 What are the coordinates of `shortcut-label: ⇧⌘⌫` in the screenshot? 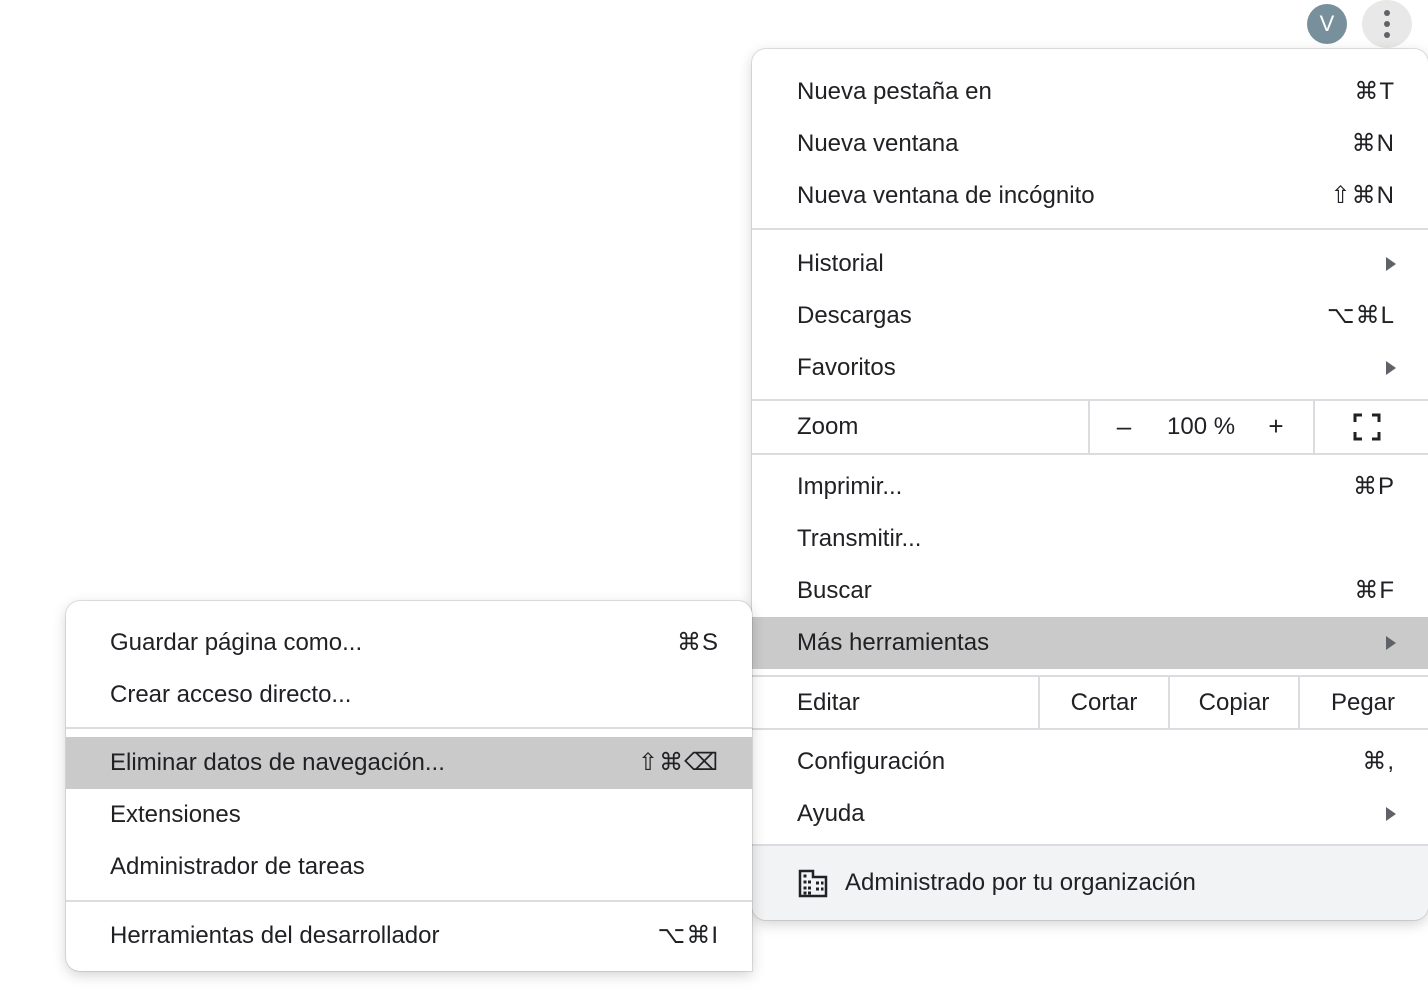 It's located at (678, 762).